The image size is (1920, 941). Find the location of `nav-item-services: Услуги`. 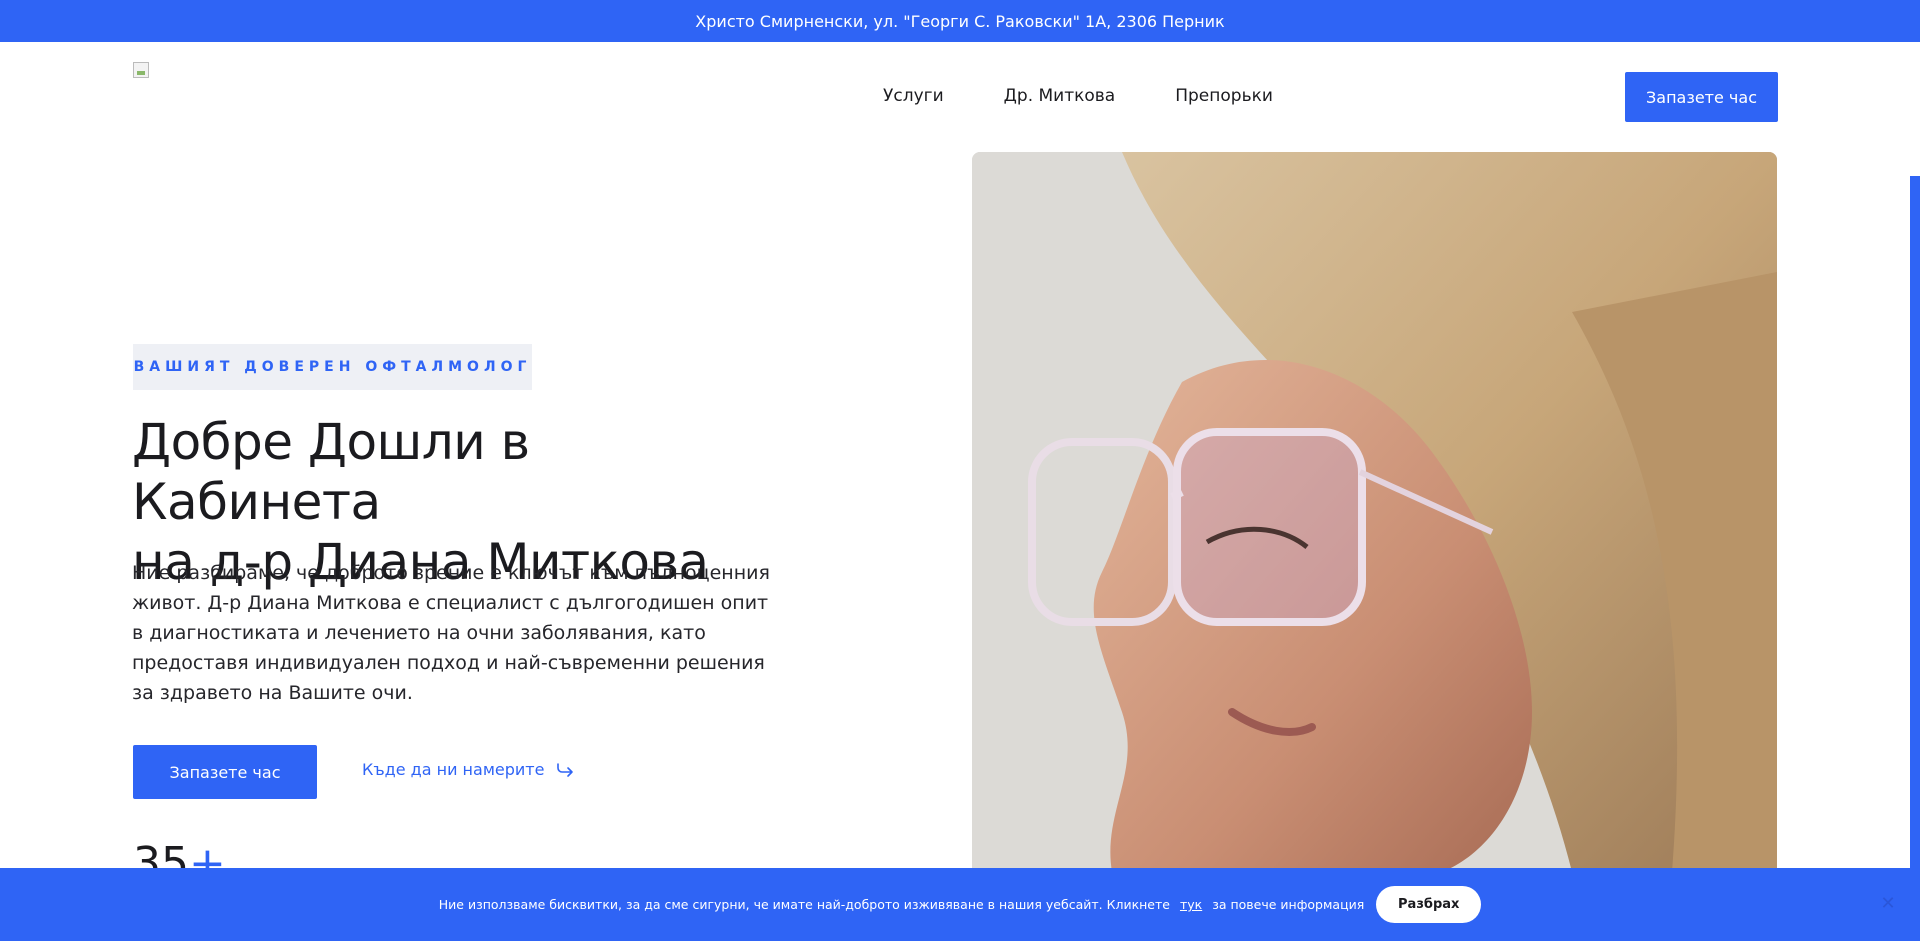

nav-item-services: Услуги is located at coordinates (913, 96).